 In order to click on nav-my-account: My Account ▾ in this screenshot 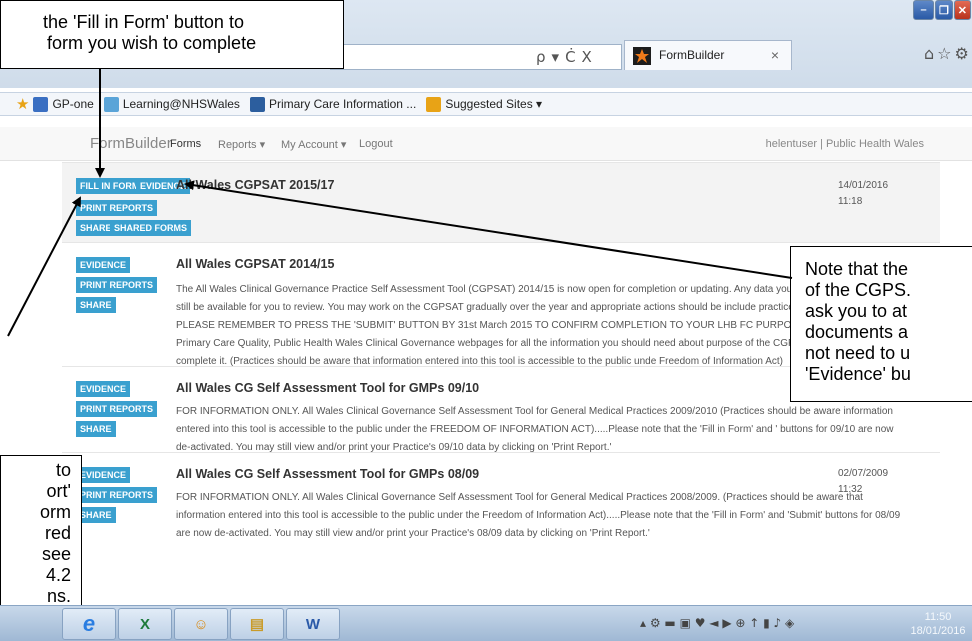, I will do `click(313, 144)`.